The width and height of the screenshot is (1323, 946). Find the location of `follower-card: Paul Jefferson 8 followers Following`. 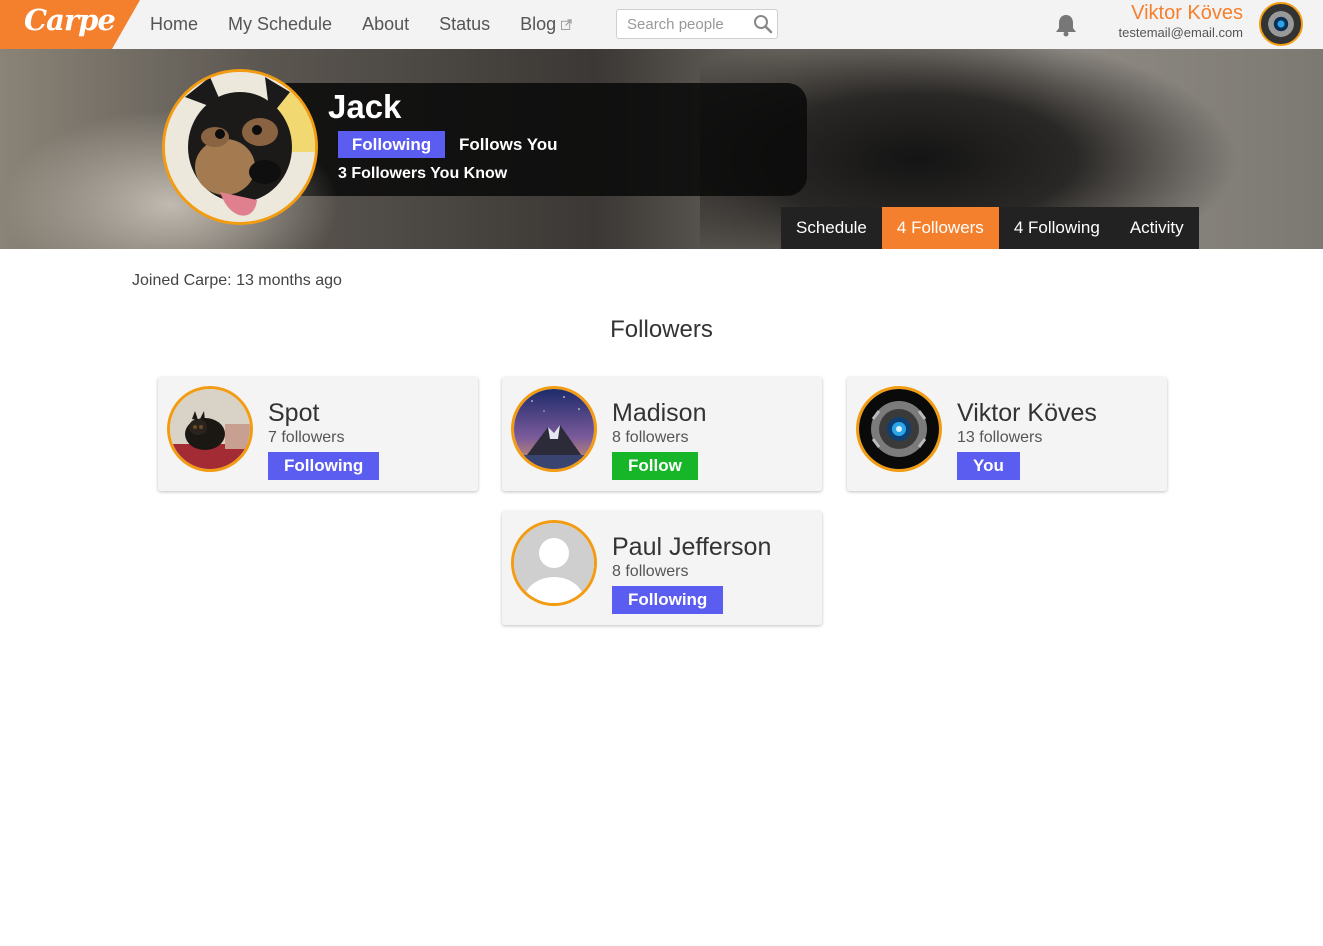

follower-card: Paul Jefferson 8 followers Following is located at coordinates (662, 568).